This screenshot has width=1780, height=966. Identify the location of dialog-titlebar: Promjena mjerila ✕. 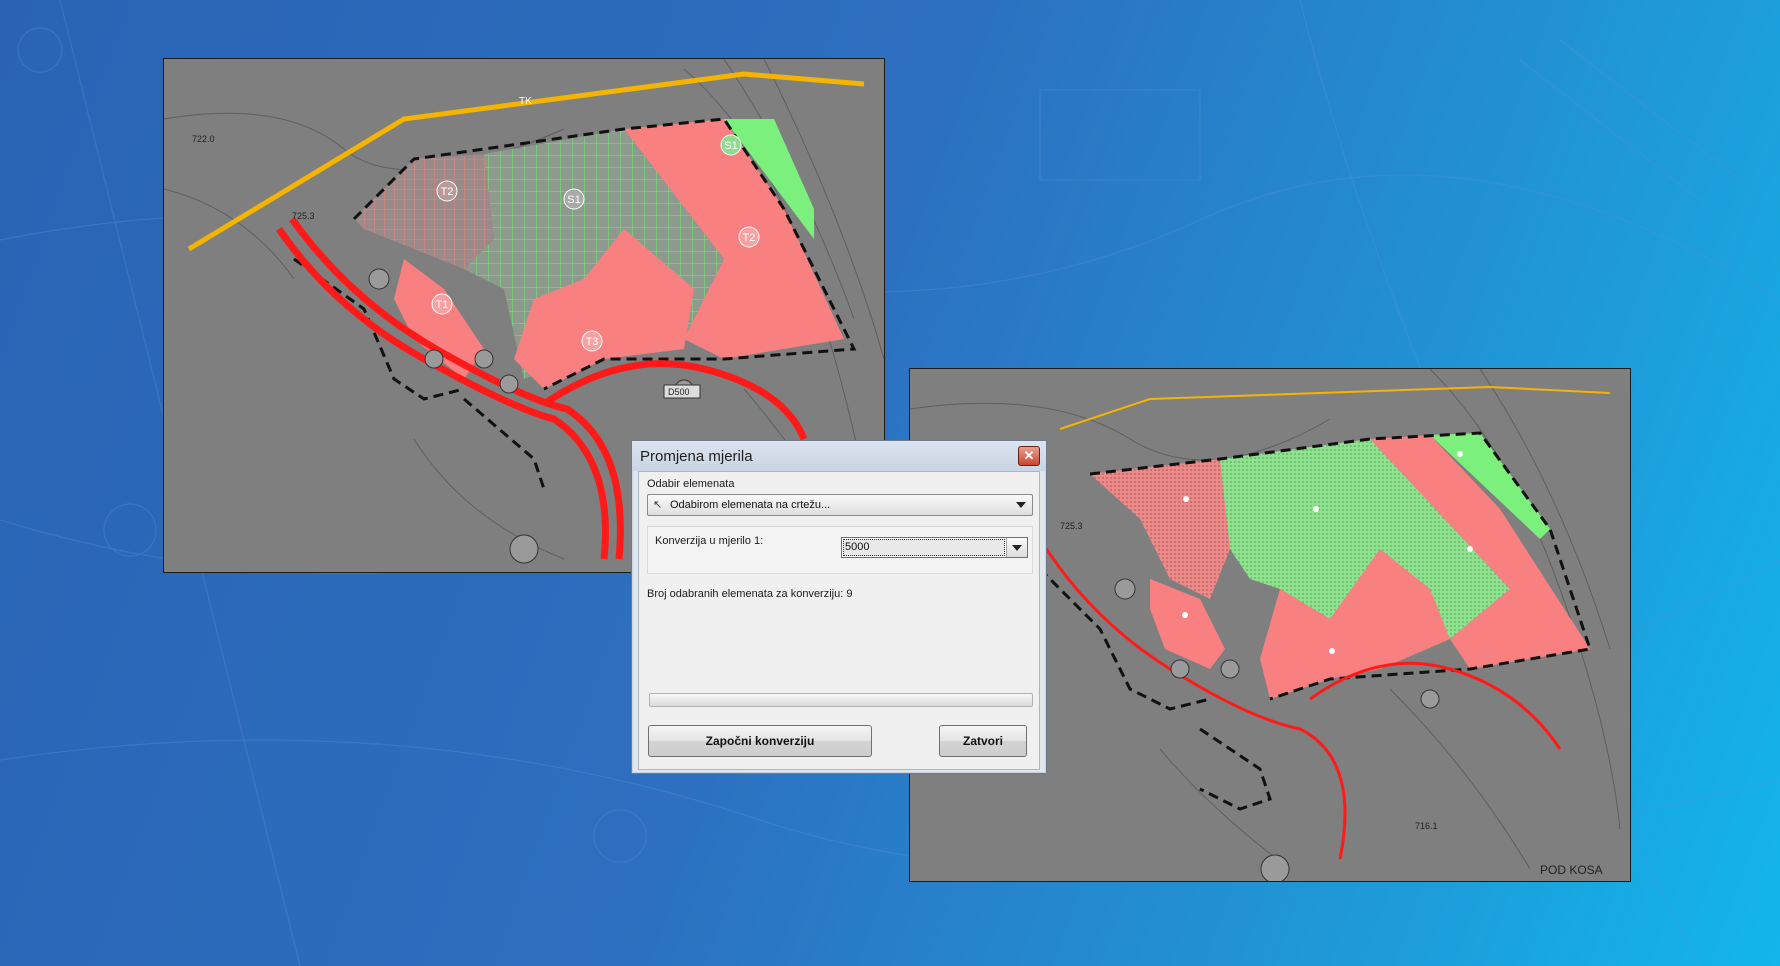
(839, 456).